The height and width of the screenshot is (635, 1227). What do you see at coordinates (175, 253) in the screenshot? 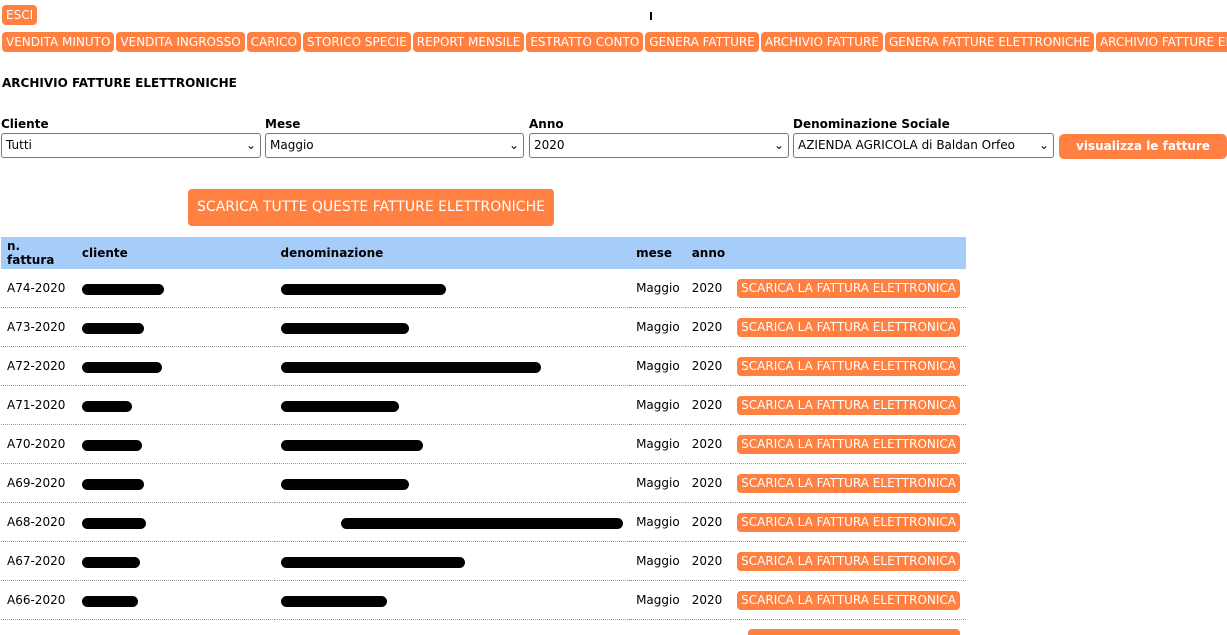
I see `header-cliente: cliente` at bounding box center [175, 253].